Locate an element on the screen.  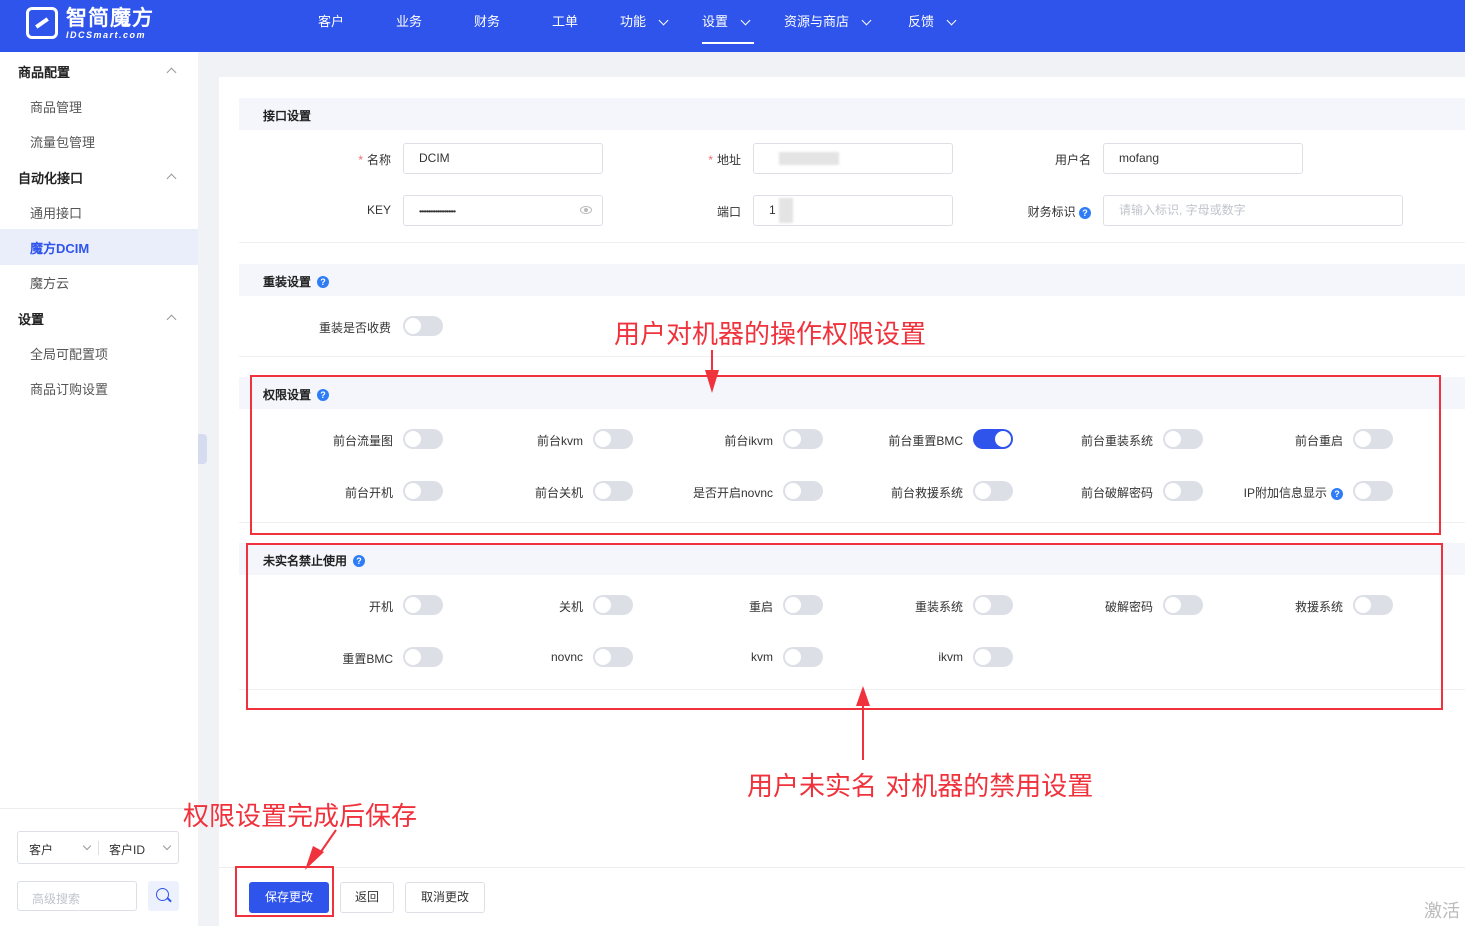
sidebar-item-mofang-dcim: 魔方DCIM is located at coordinates (59, 247).